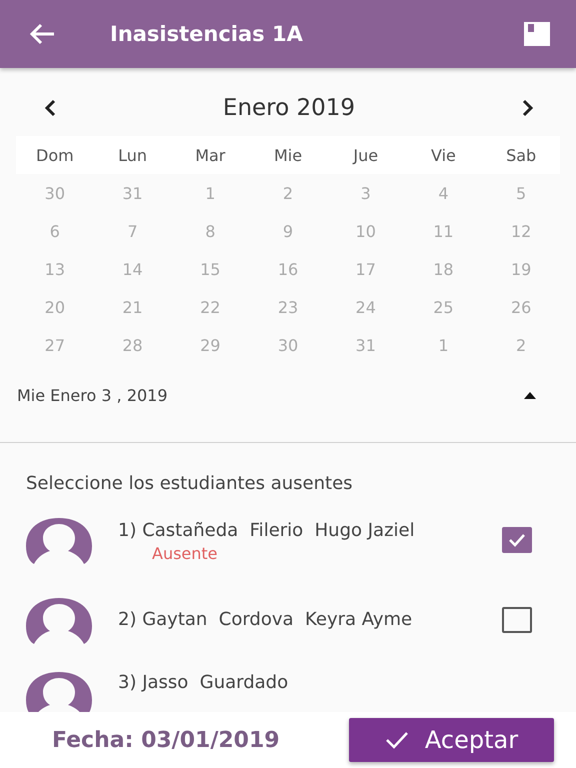 Image resolution: width=576 pixels, height=768 pixels. What do you see at coordinates (210, 307) in the screenshot?
I see `calendar-day: 22` at bounding box center [210, 307].